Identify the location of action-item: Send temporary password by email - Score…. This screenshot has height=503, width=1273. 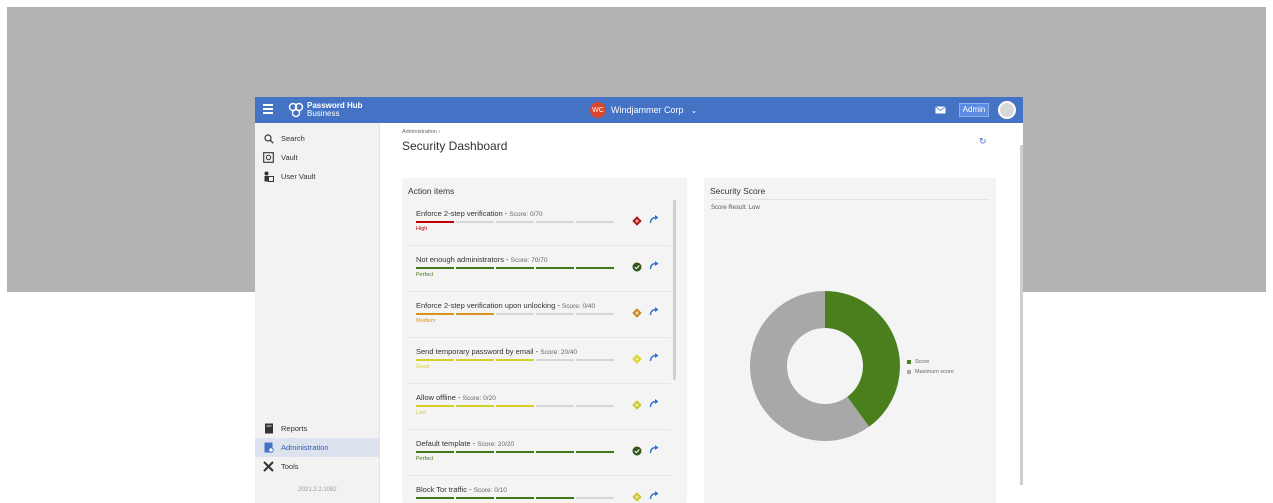
(539, 361).